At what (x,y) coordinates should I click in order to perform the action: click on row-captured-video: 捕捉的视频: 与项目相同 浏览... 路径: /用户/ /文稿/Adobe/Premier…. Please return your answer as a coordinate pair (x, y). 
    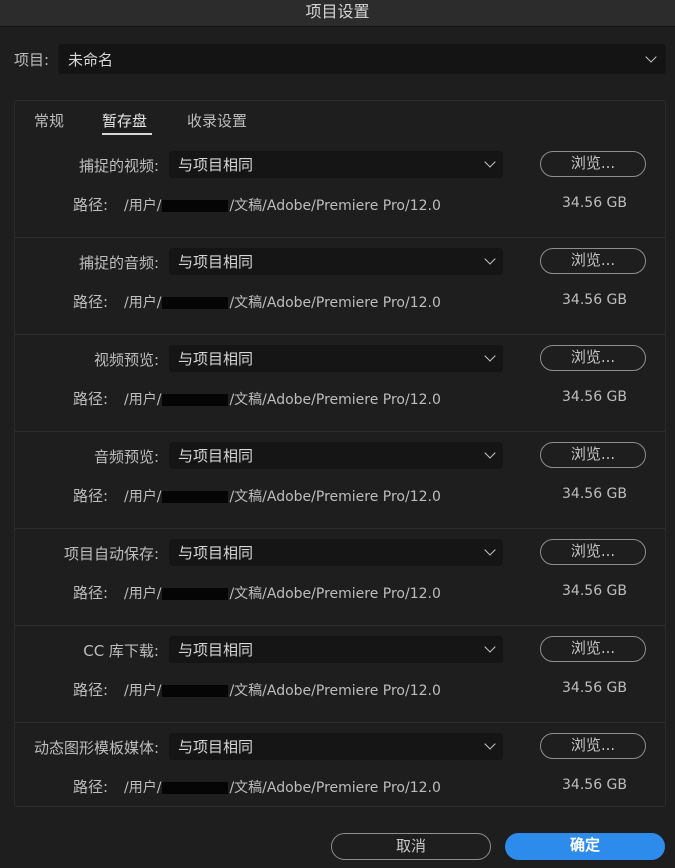
    Looking at the image, I should click on (340, 189).